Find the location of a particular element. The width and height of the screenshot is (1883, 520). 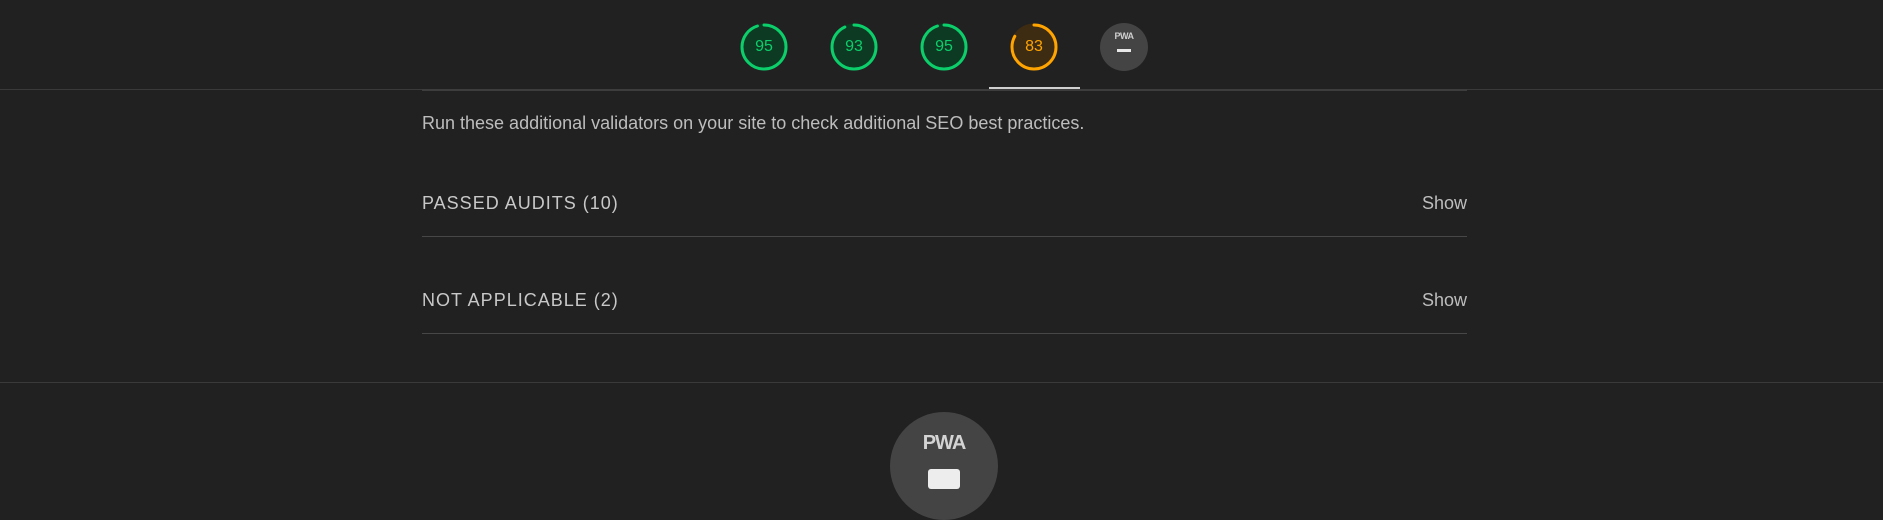

section-divider is located at coordinates (941, 382).